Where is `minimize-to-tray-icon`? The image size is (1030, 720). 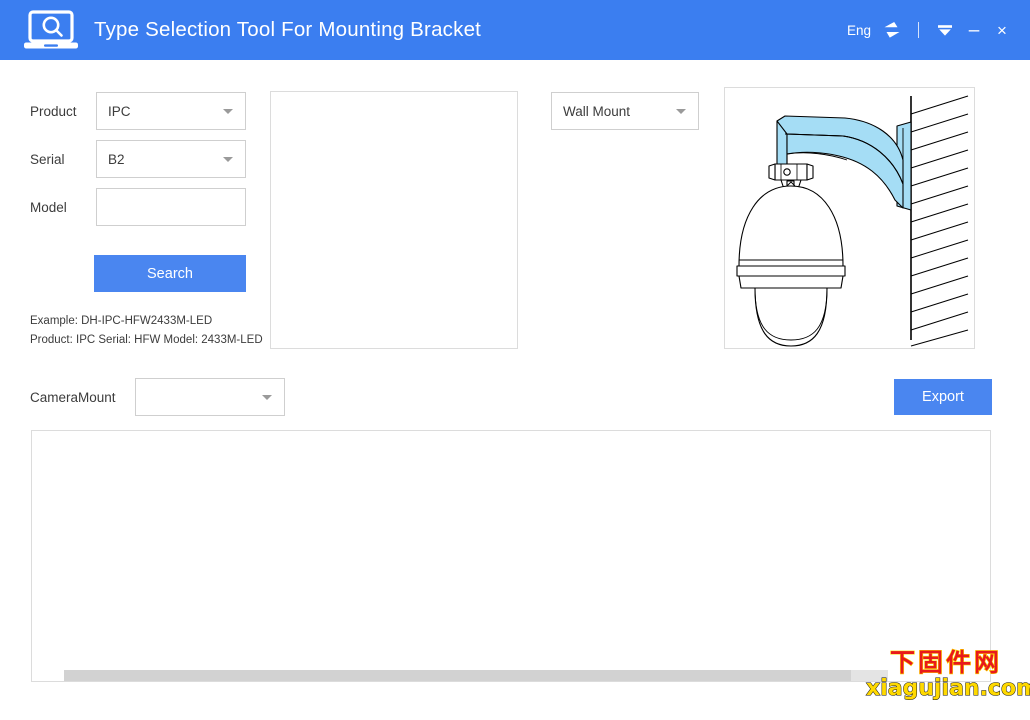 minimize-to-tray-icon is located at coordinates (945, 30).